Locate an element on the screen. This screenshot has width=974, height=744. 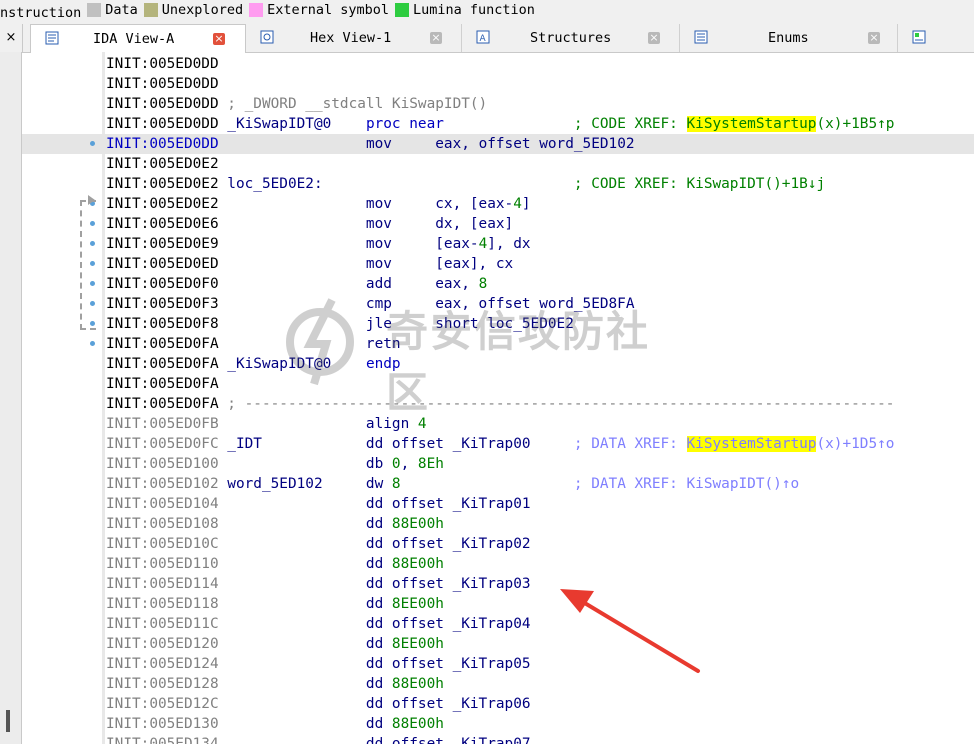
tab-hex-view-1: Hex View-1 × is located at coordinates (354, 38).